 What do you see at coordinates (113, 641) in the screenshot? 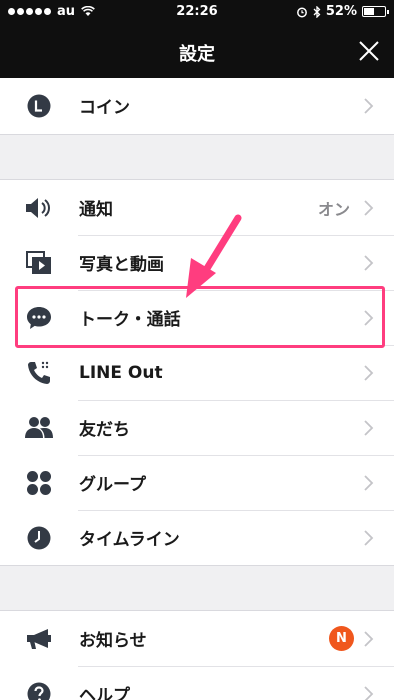
I see `settings-label: お知らせ` at bounding box center [113, 641].